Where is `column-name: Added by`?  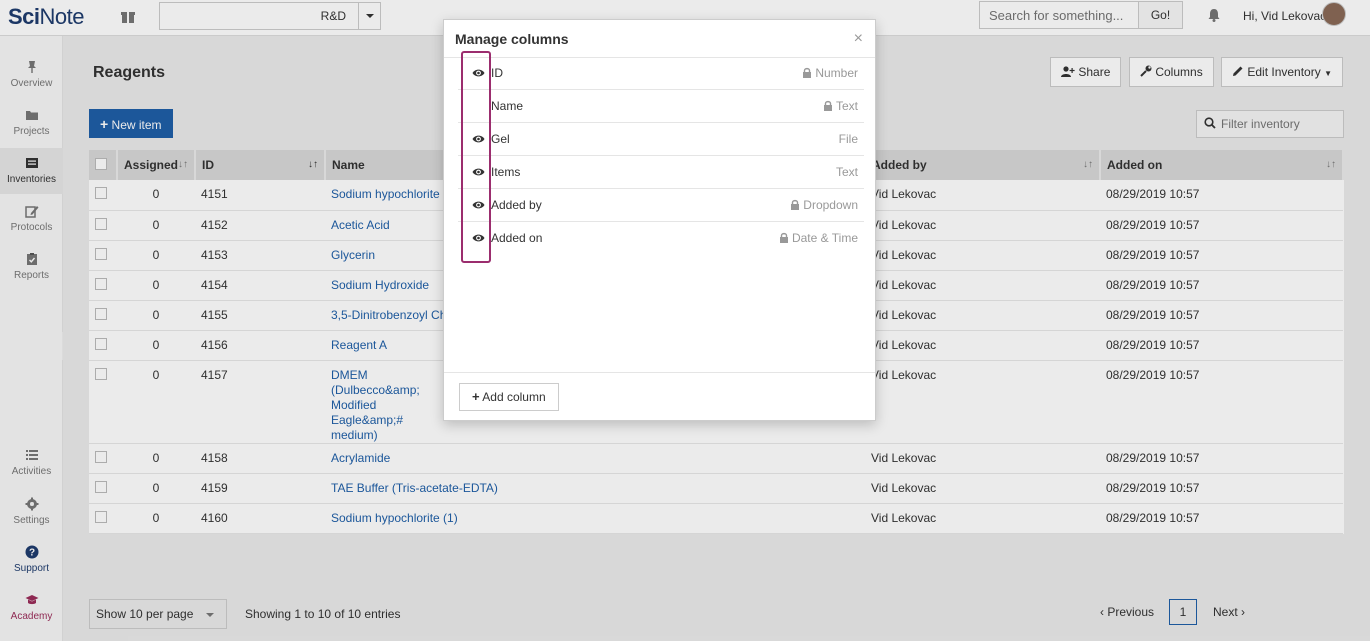
column-name: Added by is located at coordinates (516, 205).